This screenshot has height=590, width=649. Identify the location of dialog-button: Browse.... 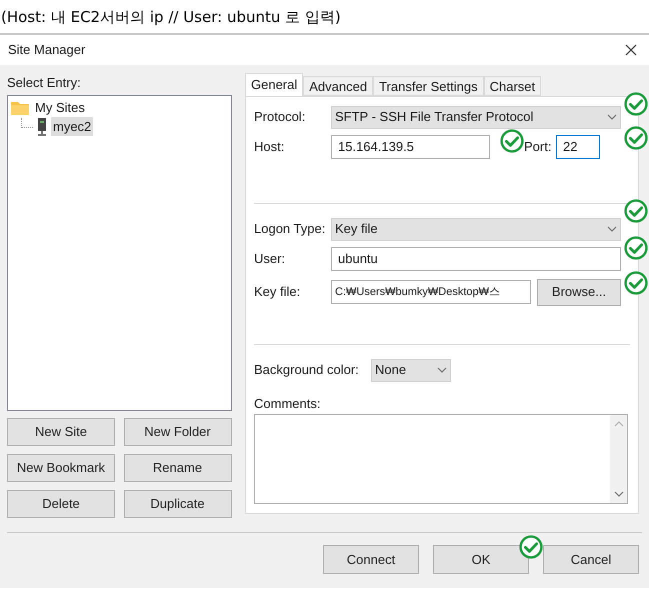
(579, 292).